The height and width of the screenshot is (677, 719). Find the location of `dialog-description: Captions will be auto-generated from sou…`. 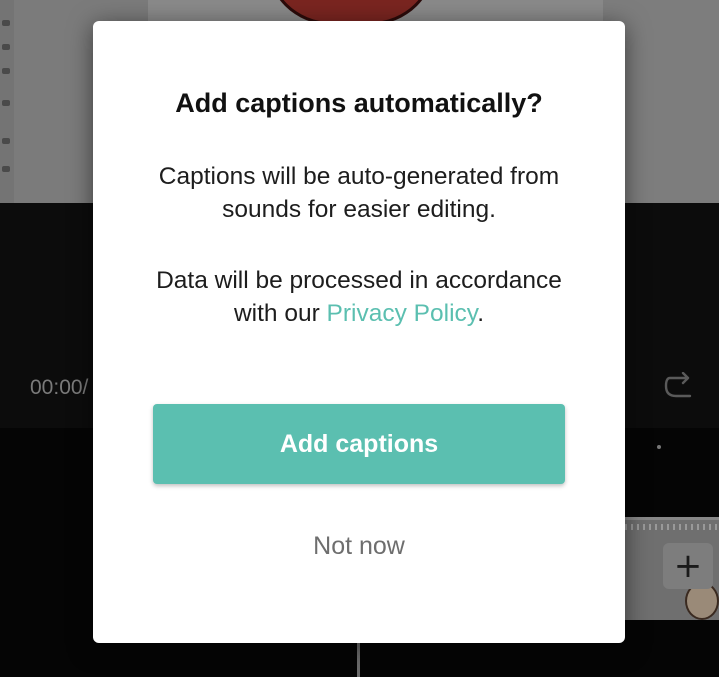

dialog-description: Captions will be auto-generated from sou… is located at coordinates (359, 193).